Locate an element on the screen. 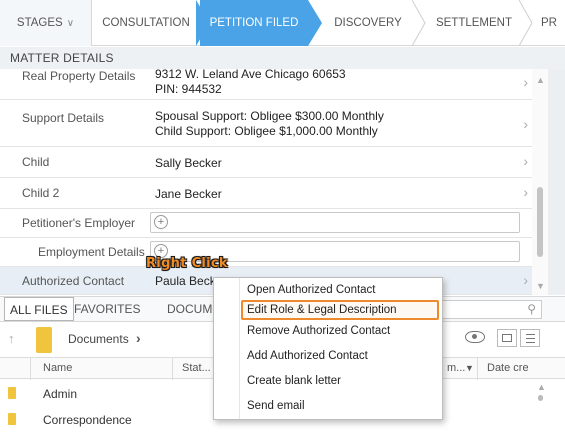 This screenshot has height=433, width=565. detail-row-petitioner-employer: Petitioner's Employer + is located at coordinates (274, 223).